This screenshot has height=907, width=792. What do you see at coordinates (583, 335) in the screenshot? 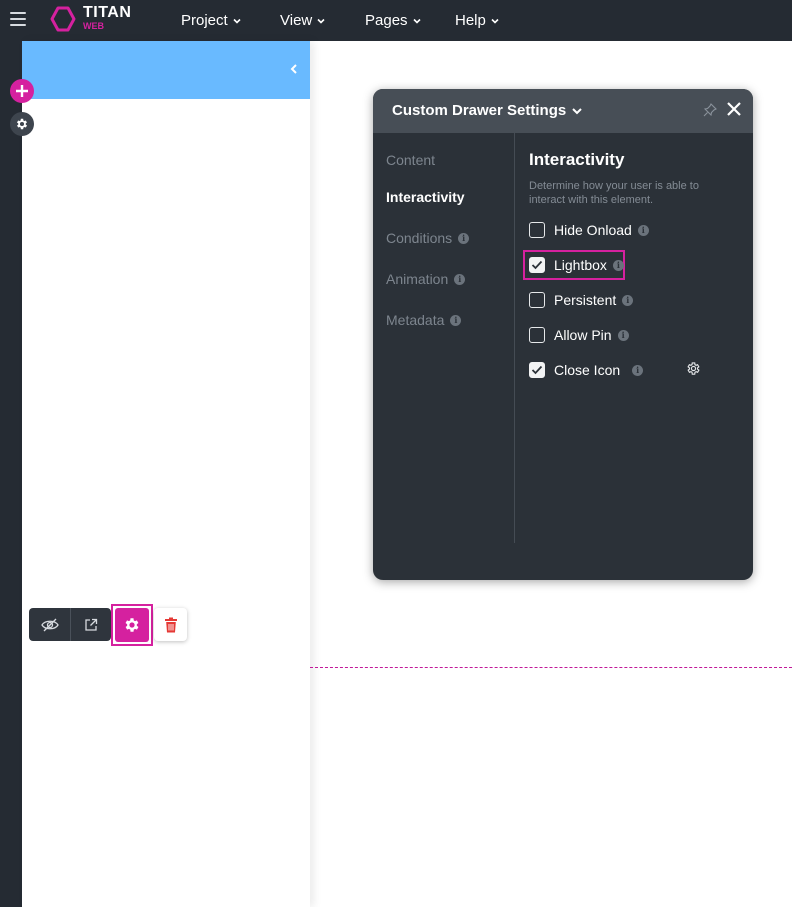
I see `allow-pin-label: Allow Pin` at bounding box center [583, 335].